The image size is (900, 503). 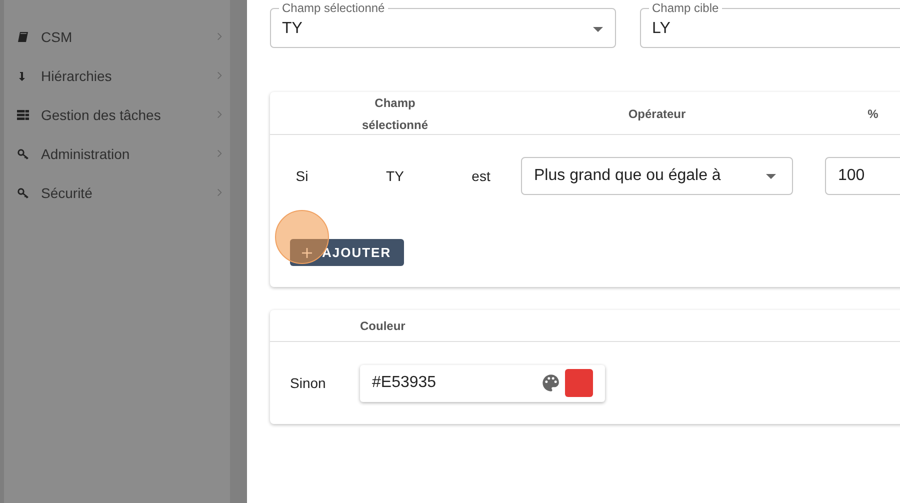 I want to click on sidebar-item-label: Gestion des tâches, so click(x=101, y=114).